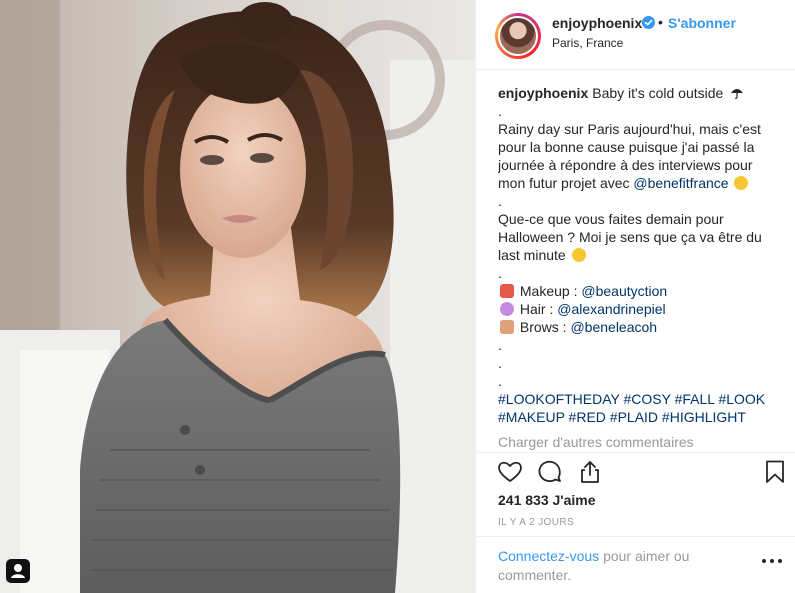 The image size is (795, 593). I want to click on avatar, so click(518, 36).